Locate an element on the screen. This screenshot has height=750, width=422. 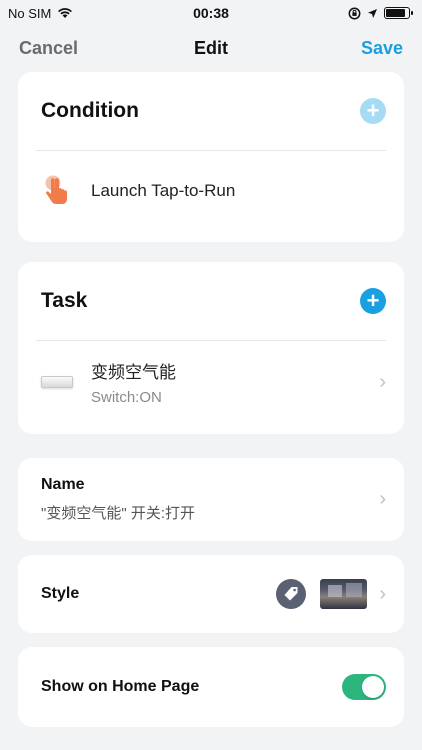
name-label: Name is located at coordinates (63, 484).